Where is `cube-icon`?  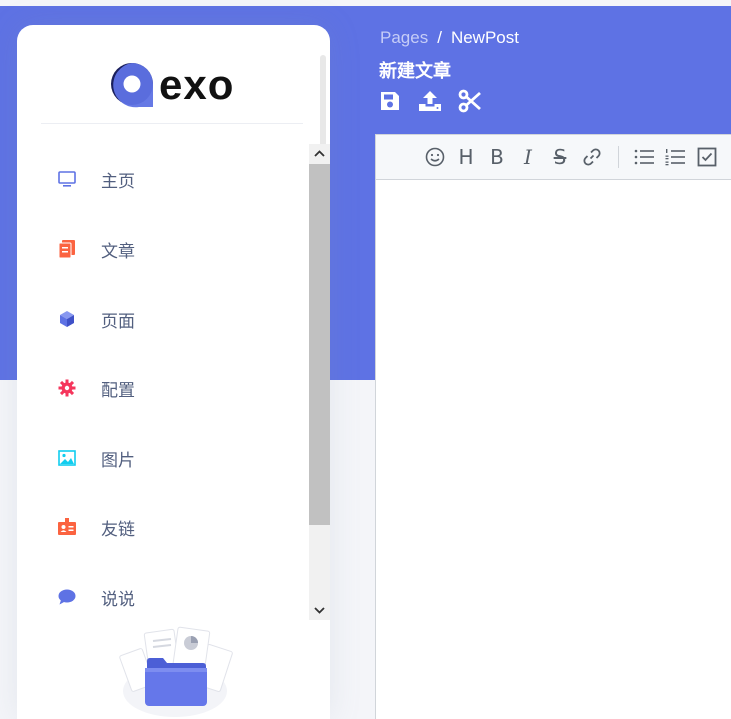 cube-icon is located at coordinates (67, 319).